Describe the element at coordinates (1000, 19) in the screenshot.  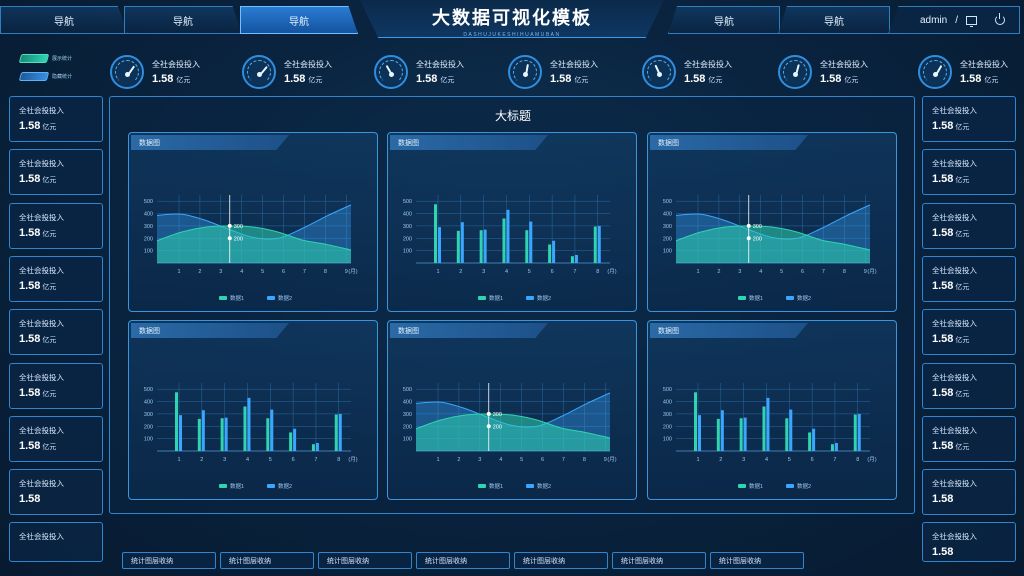
I see `power-icon` at that location.